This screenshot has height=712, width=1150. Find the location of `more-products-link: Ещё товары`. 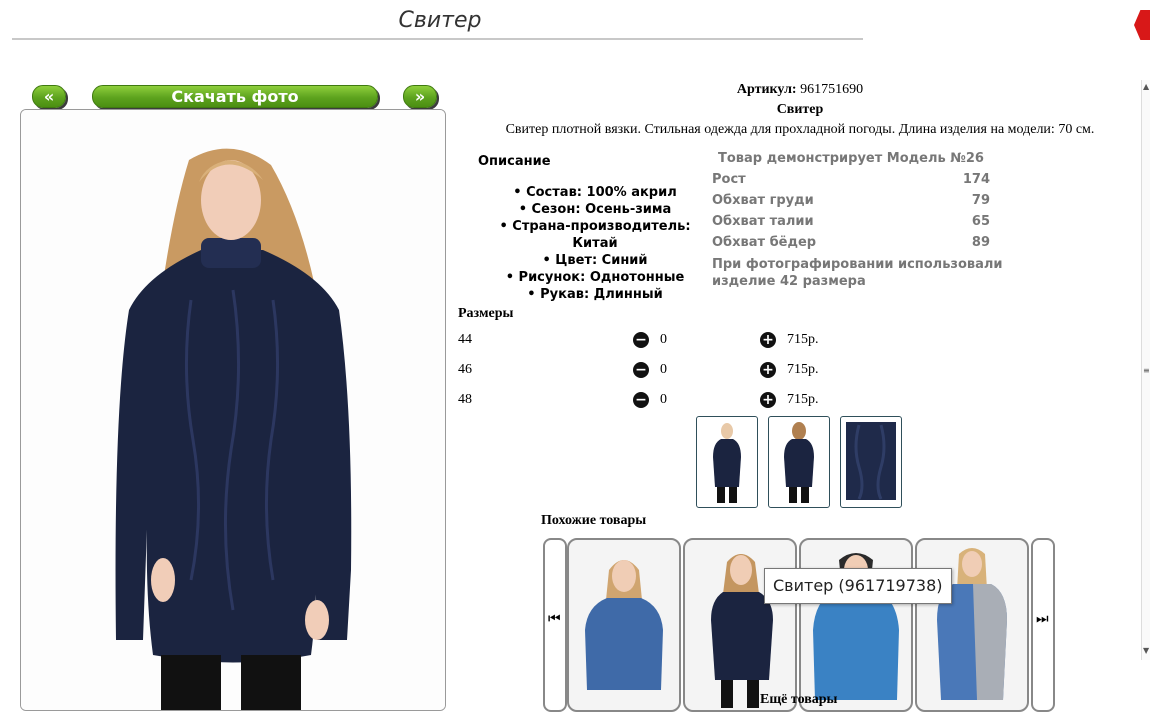

more-products-link: Ещё товары is located at coordinates (799, 700).